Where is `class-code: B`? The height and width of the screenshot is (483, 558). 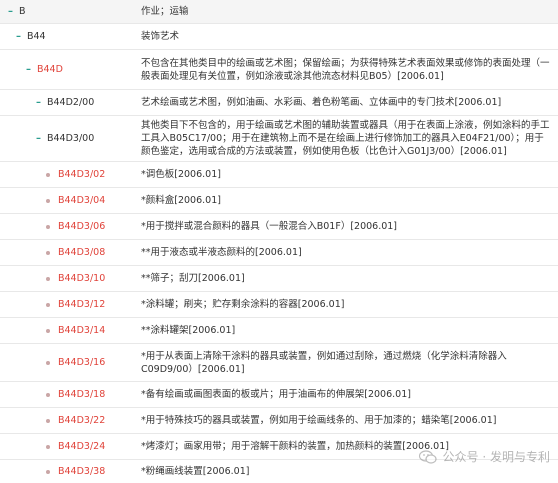 class-code: B is located at coordinates (22, 11).